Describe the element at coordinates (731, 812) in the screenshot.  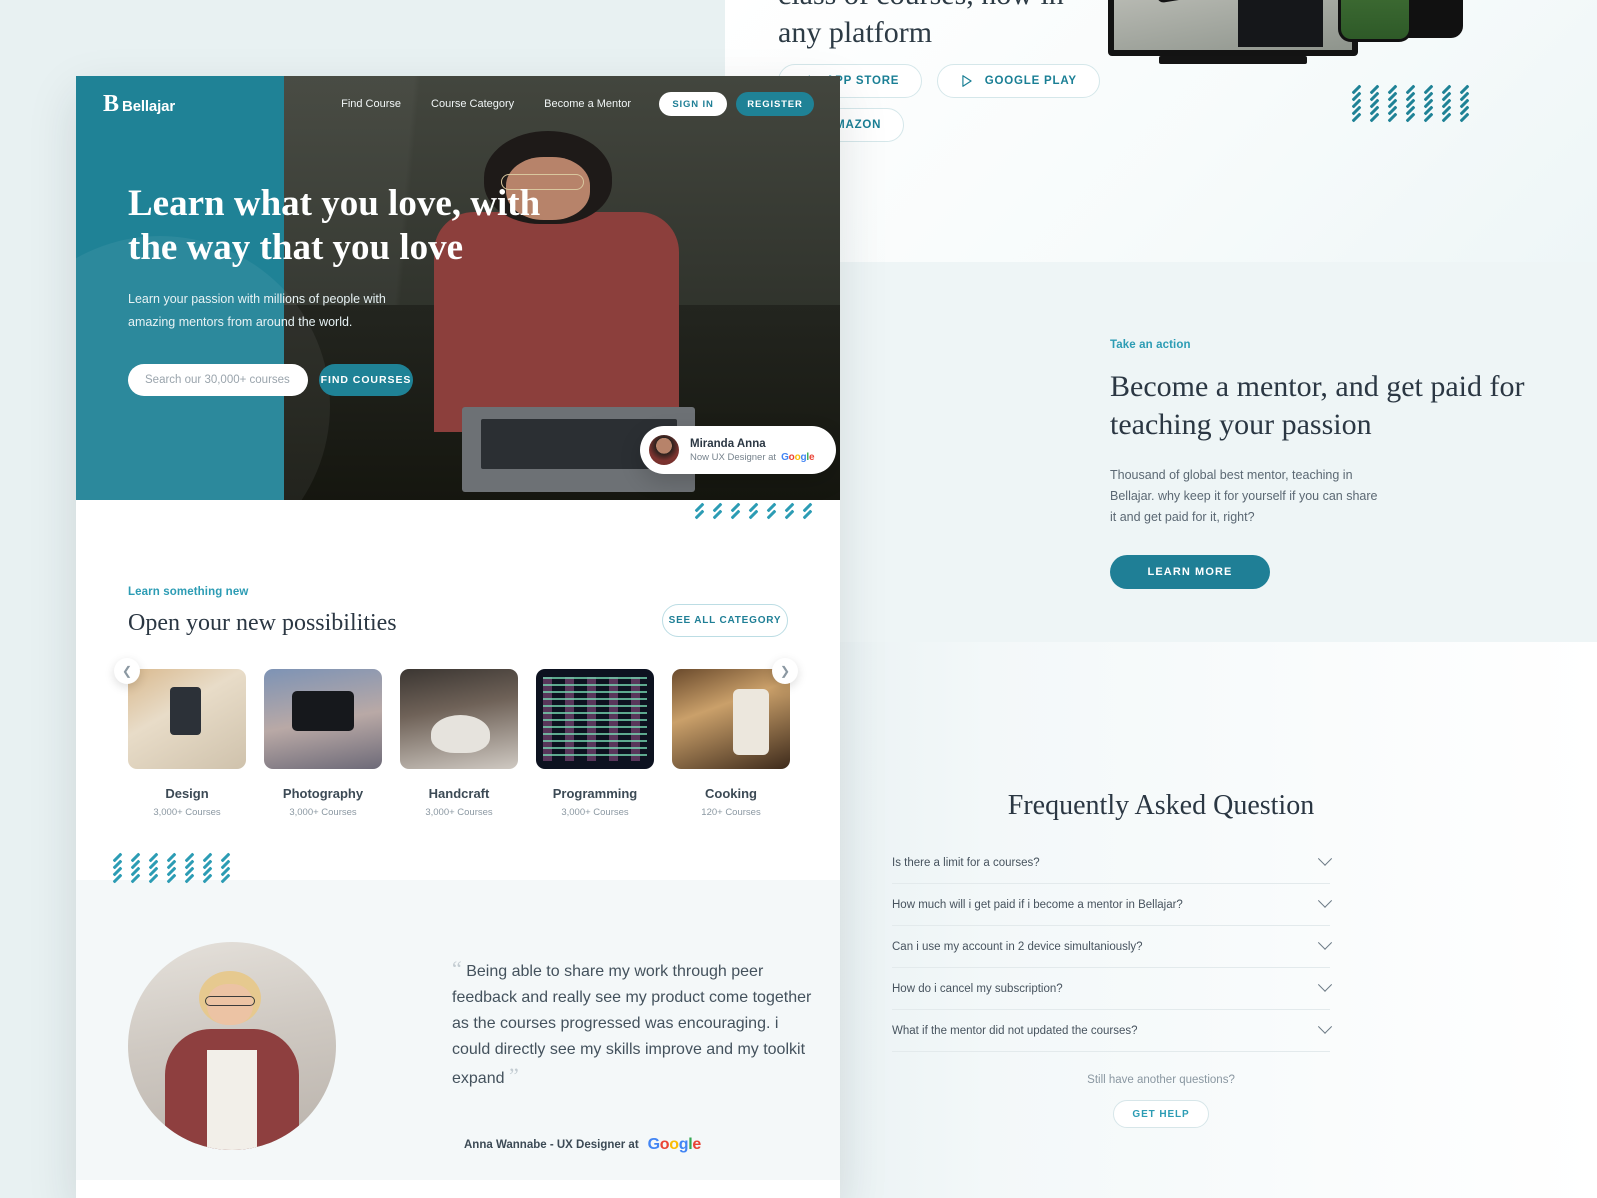
I see `category-count: 120+ Courses` at that location.